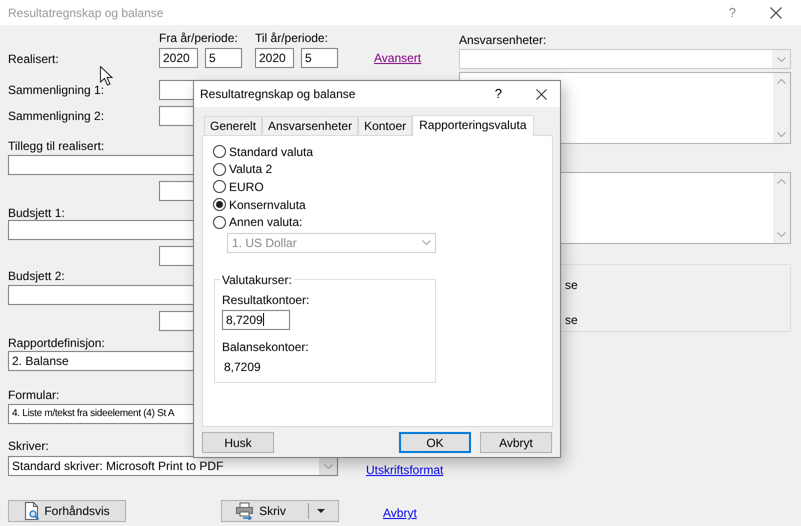  Describe the element at coordinates (233, 125) in the screenshot. I see `tab: Generelt` at that location.